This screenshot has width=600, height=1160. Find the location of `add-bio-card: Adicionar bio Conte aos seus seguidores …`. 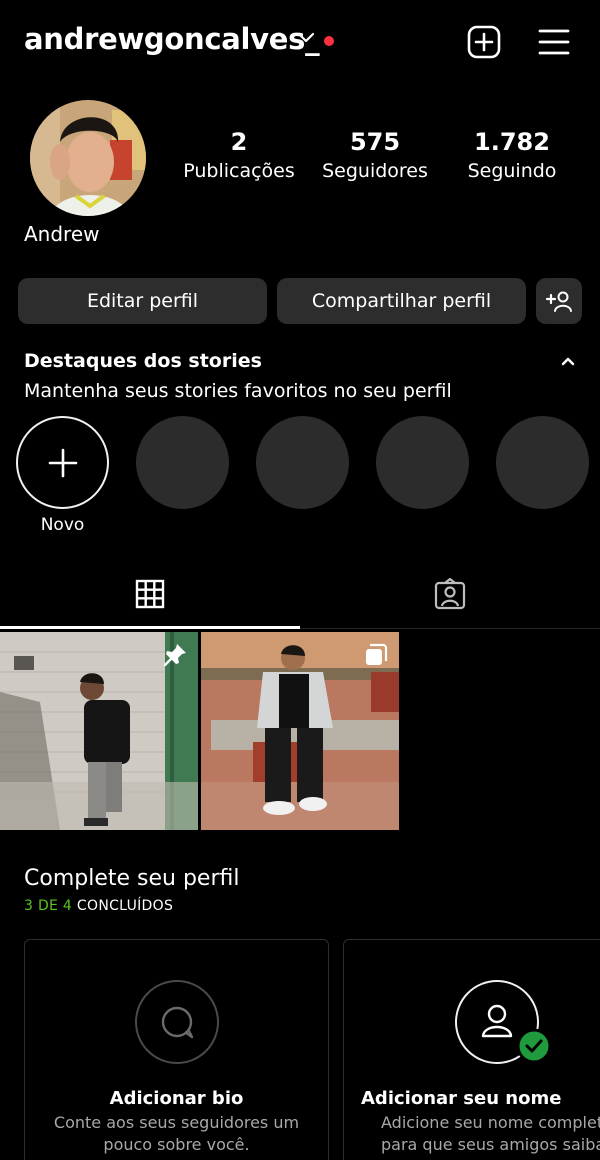

add-bio-card: Adicionar bio Conte aos seus seguidores … is located at coordinates (176, 1049).